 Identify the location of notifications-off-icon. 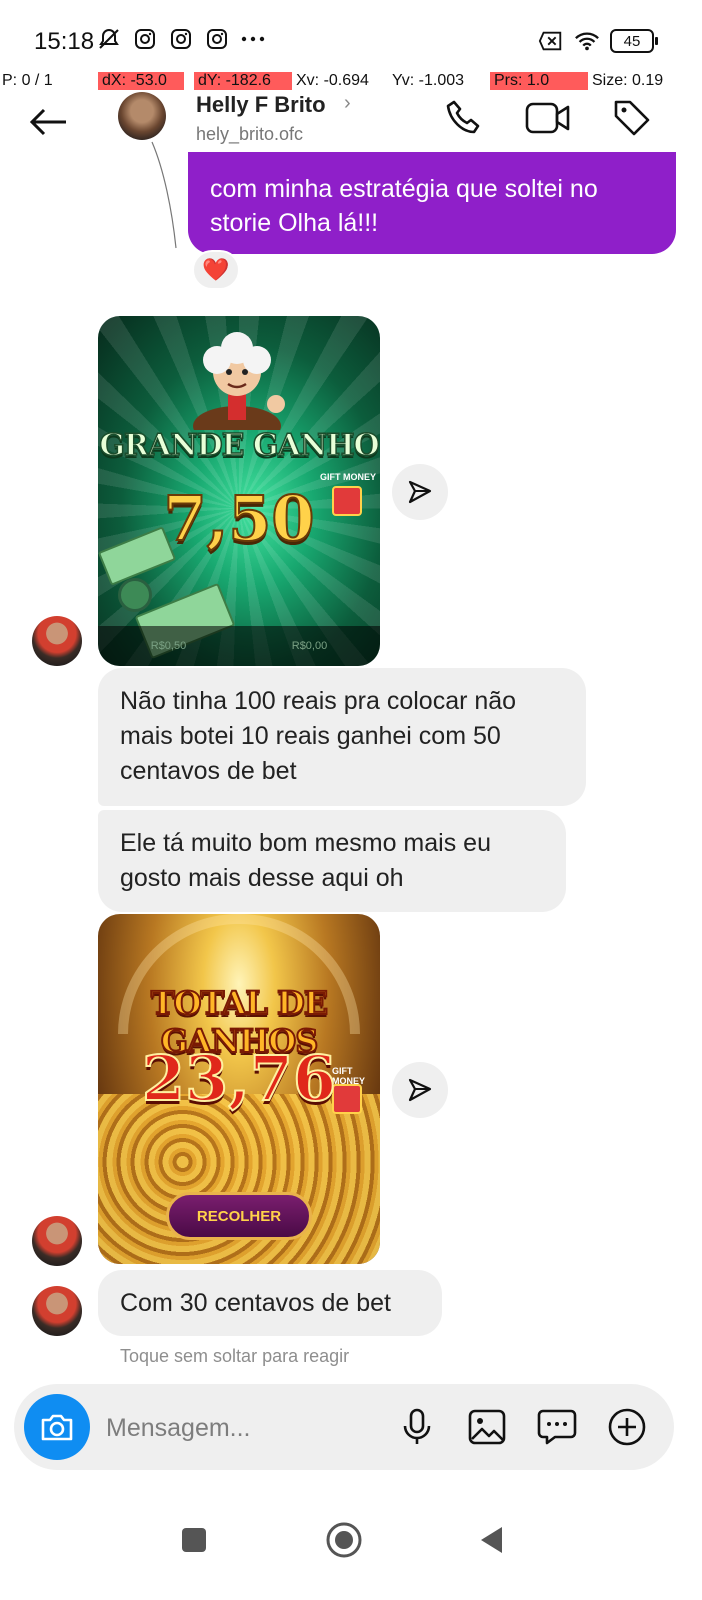
(109, 39).